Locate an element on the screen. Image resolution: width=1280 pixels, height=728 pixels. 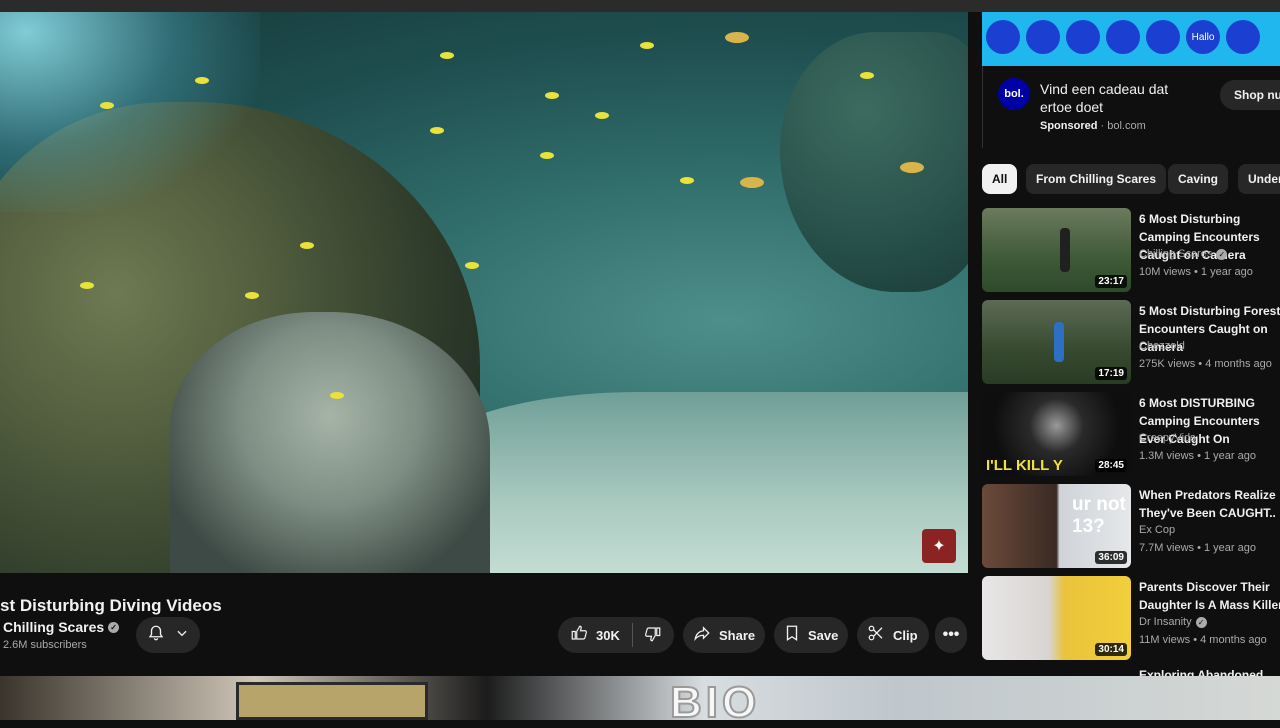
background-frame is located at coordinates (332, 701).